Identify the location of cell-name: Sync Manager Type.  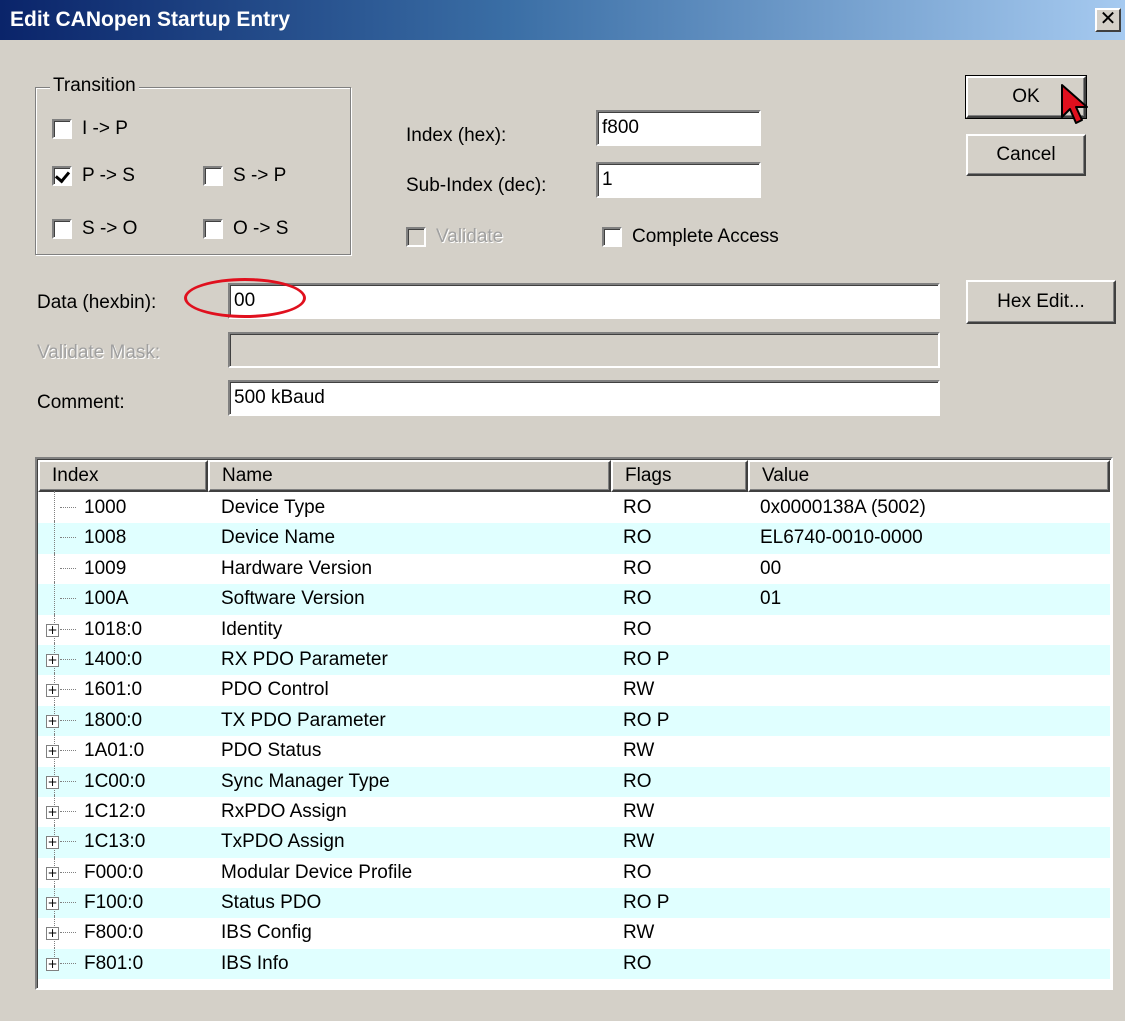
(305, 781).